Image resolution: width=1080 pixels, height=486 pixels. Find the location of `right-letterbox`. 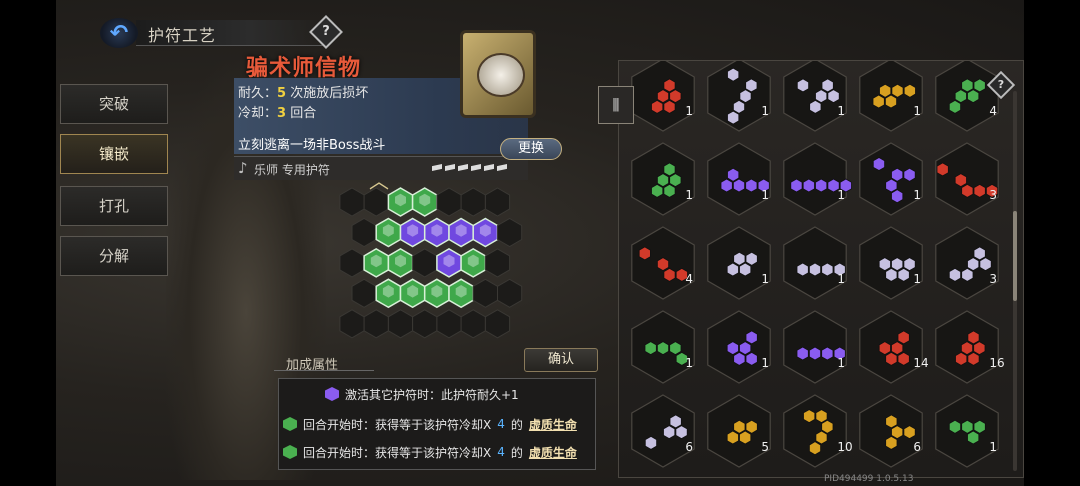

right-letterbox is located at coordinates (1052, 243).